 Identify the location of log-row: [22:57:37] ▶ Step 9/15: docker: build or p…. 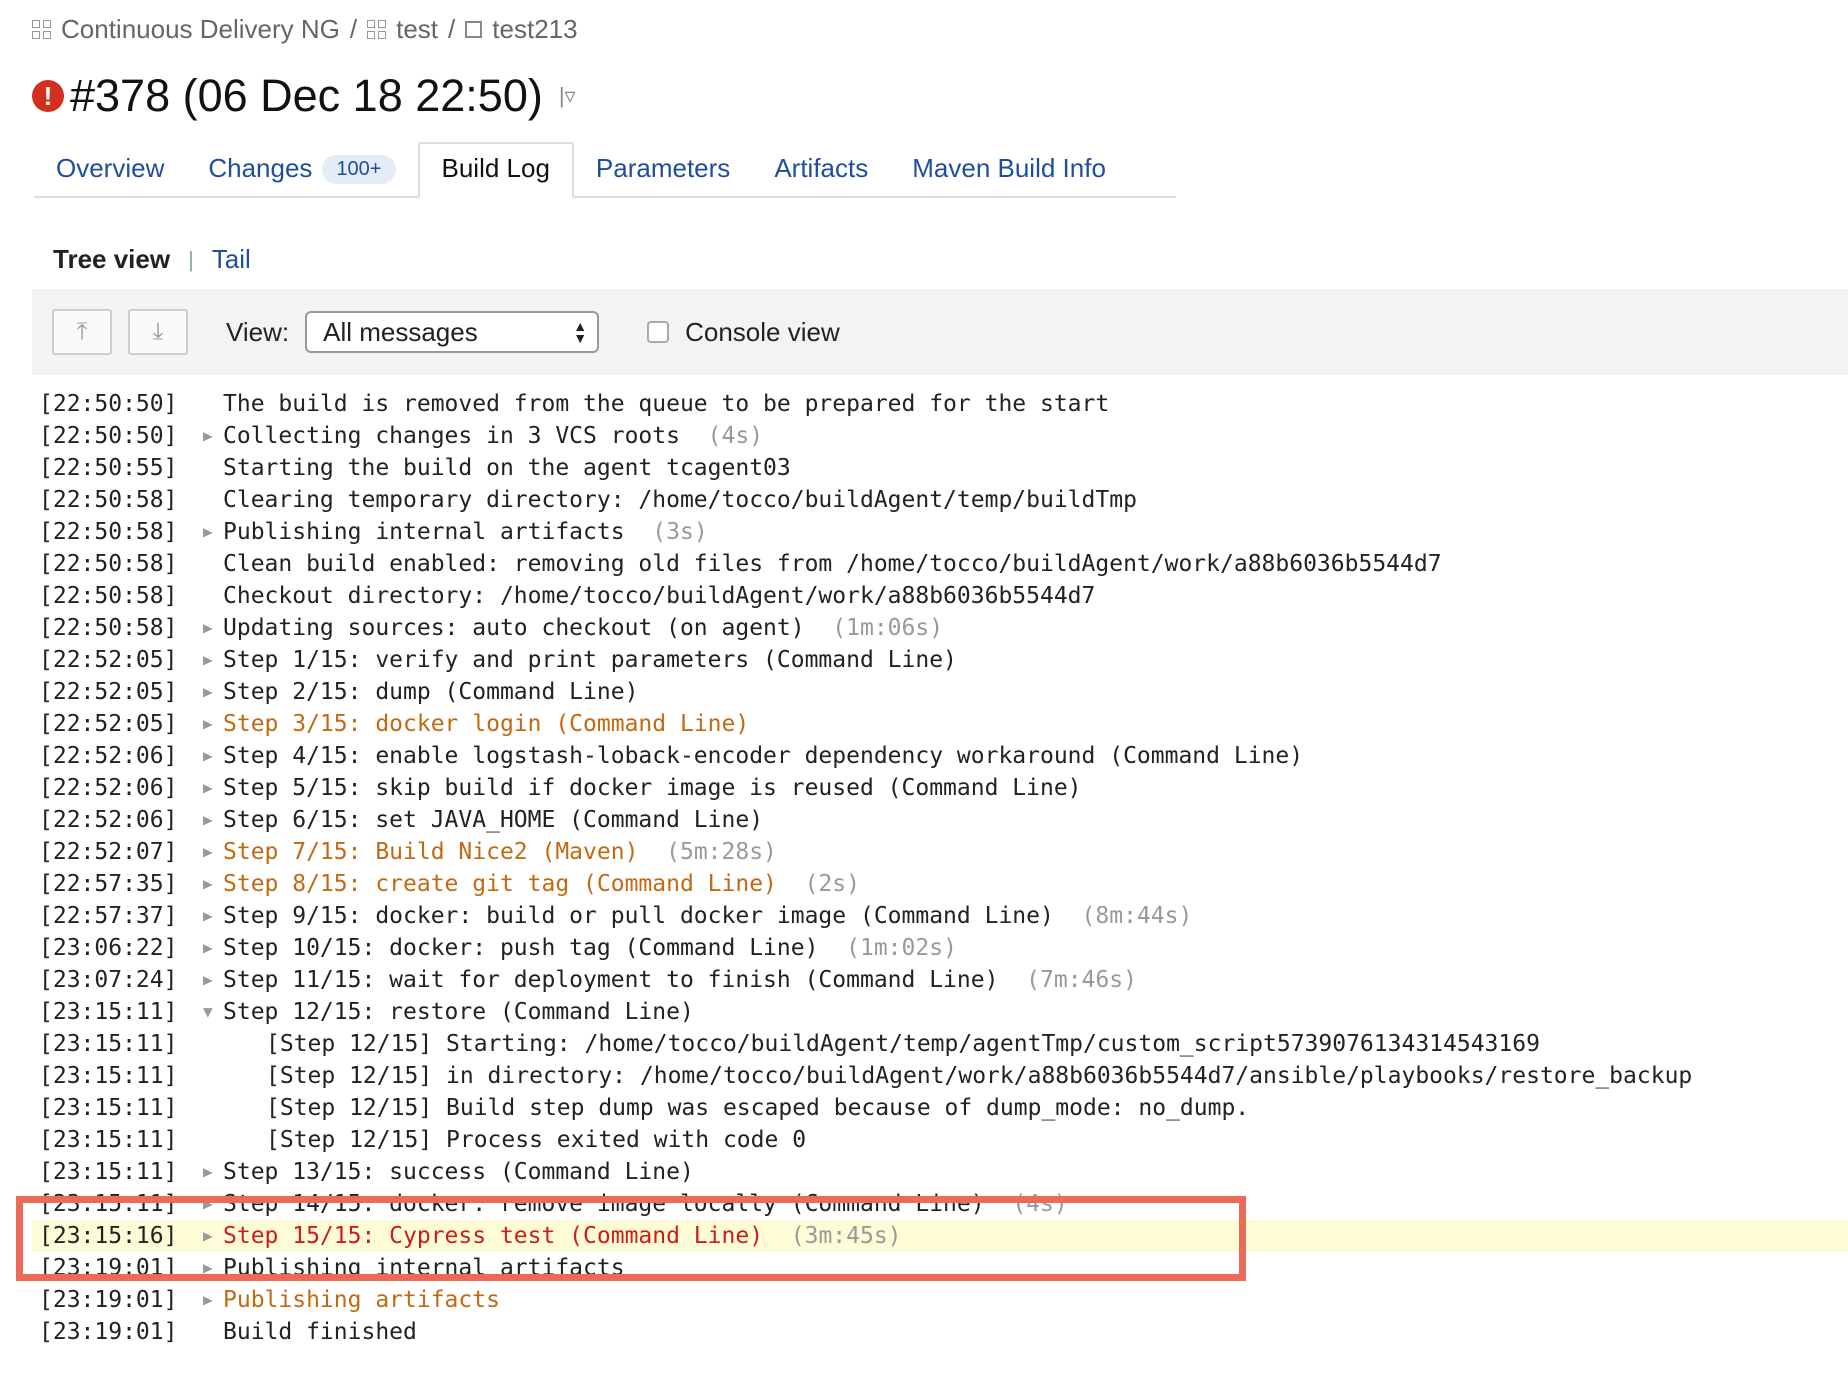
(940, 916).